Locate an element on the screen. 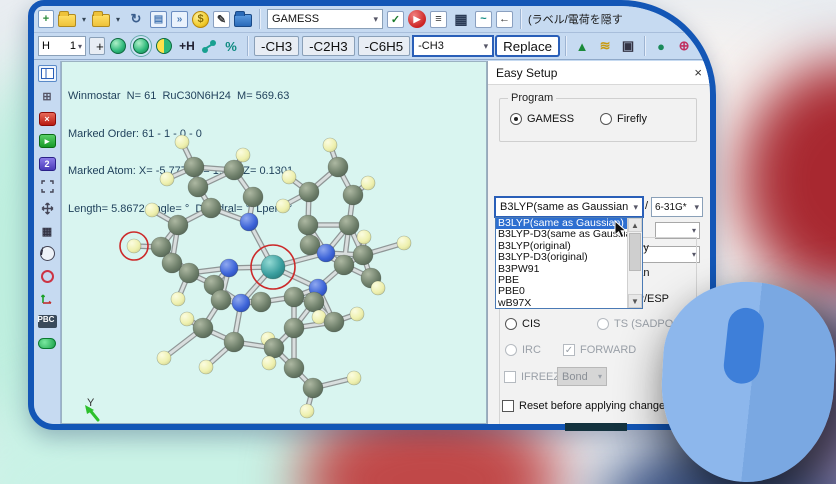  job-check-icon: ✓ is located at coordinates (395, 19).